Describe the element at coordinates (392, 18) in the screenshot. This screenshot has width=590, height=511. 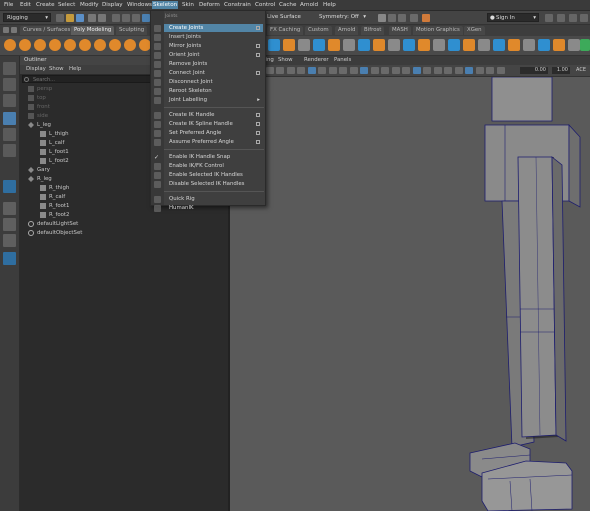
I see `render-icon` at that location.